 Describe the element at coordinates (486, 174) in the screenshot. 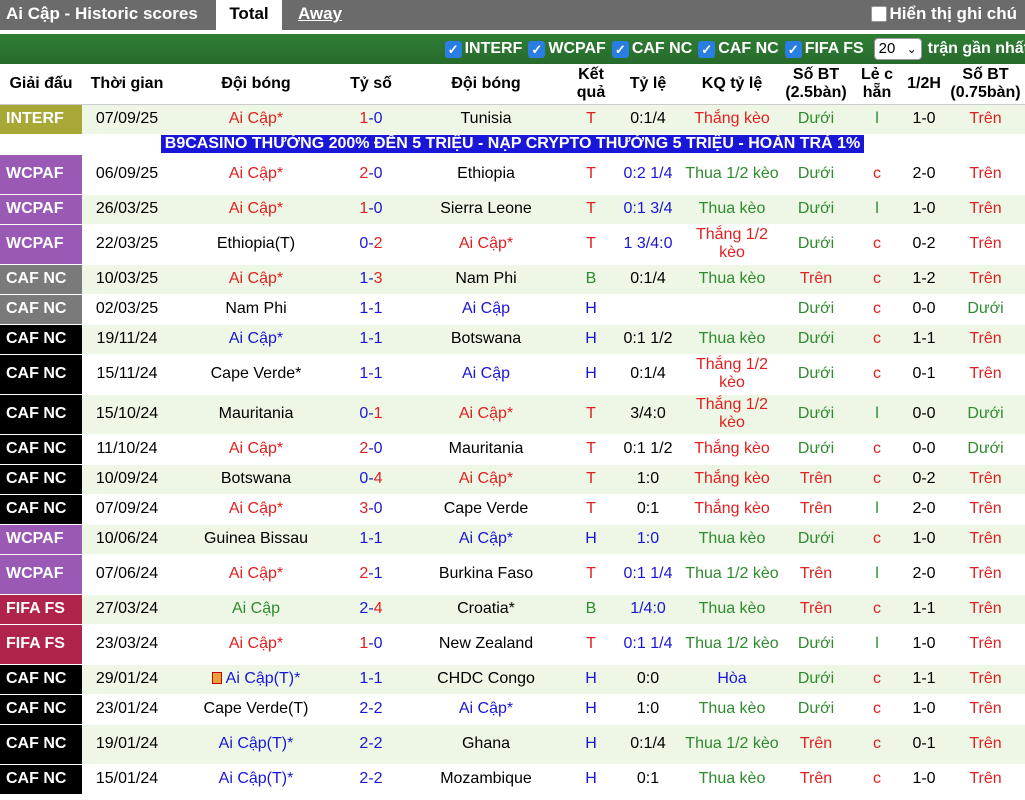

I see `away-team: Ethiopia` at that location.